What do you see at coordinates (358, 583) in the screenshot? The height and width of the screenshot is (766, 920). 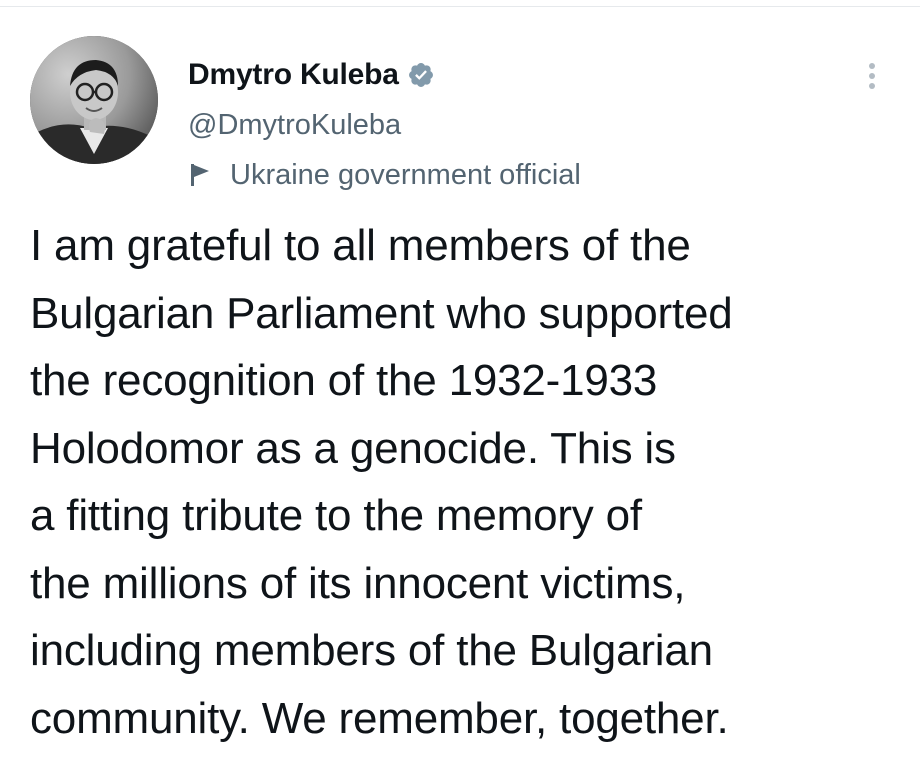 I see `tweet-line: the millions of its innocent victims,` at bounding box center [358, 583].